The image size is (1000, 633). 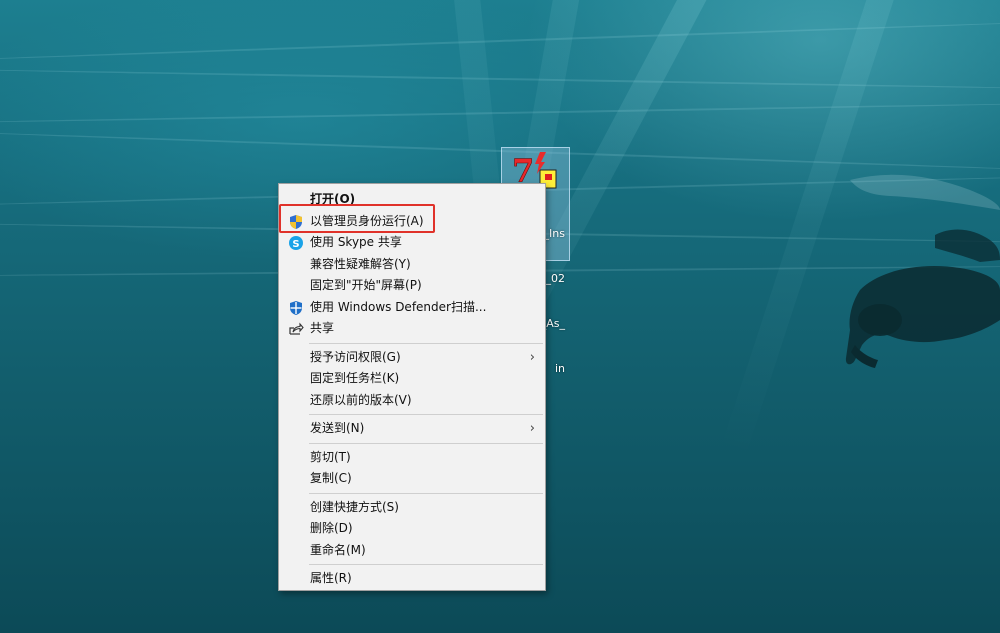 I want to click on menu-item-grant-access: 授予访问权限(G) ›, so click(x=412, y=358).